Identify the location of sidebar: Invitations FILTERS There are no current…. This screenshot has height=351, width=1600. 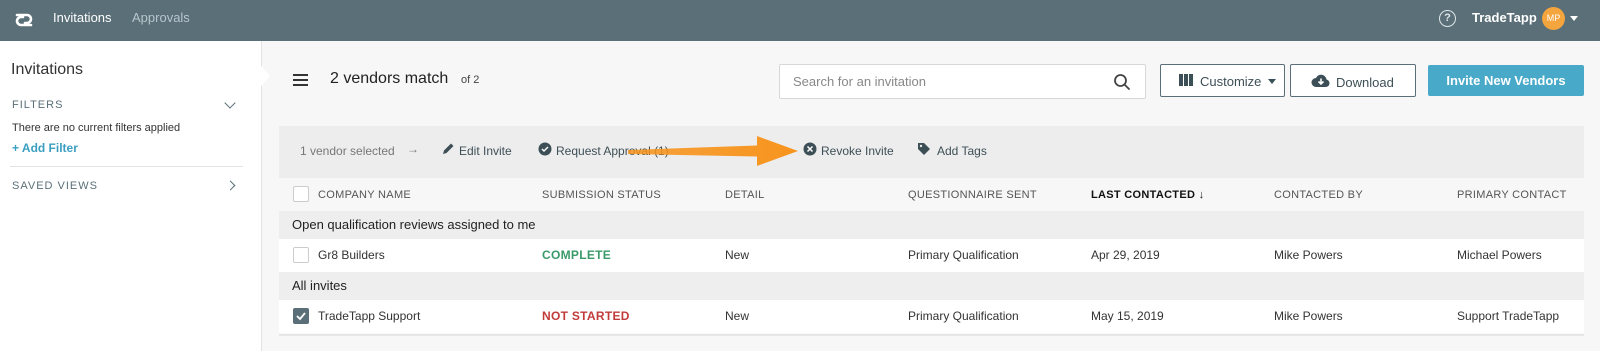
(131, 196).